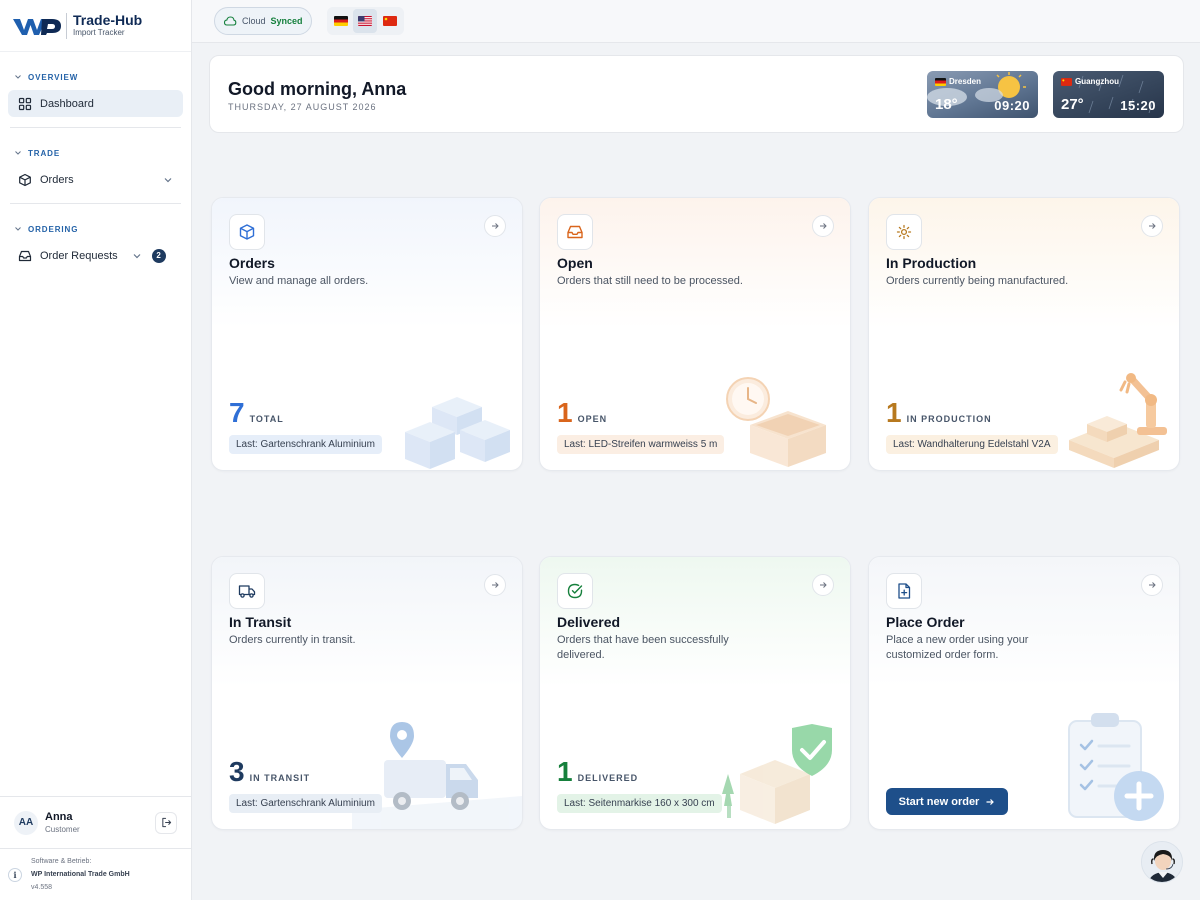 The width and height of the screenshot is (1200, 900). Describe the element at coordinates (1138, 105) in the screenshot. I see `local-time: 15:20` at that location.